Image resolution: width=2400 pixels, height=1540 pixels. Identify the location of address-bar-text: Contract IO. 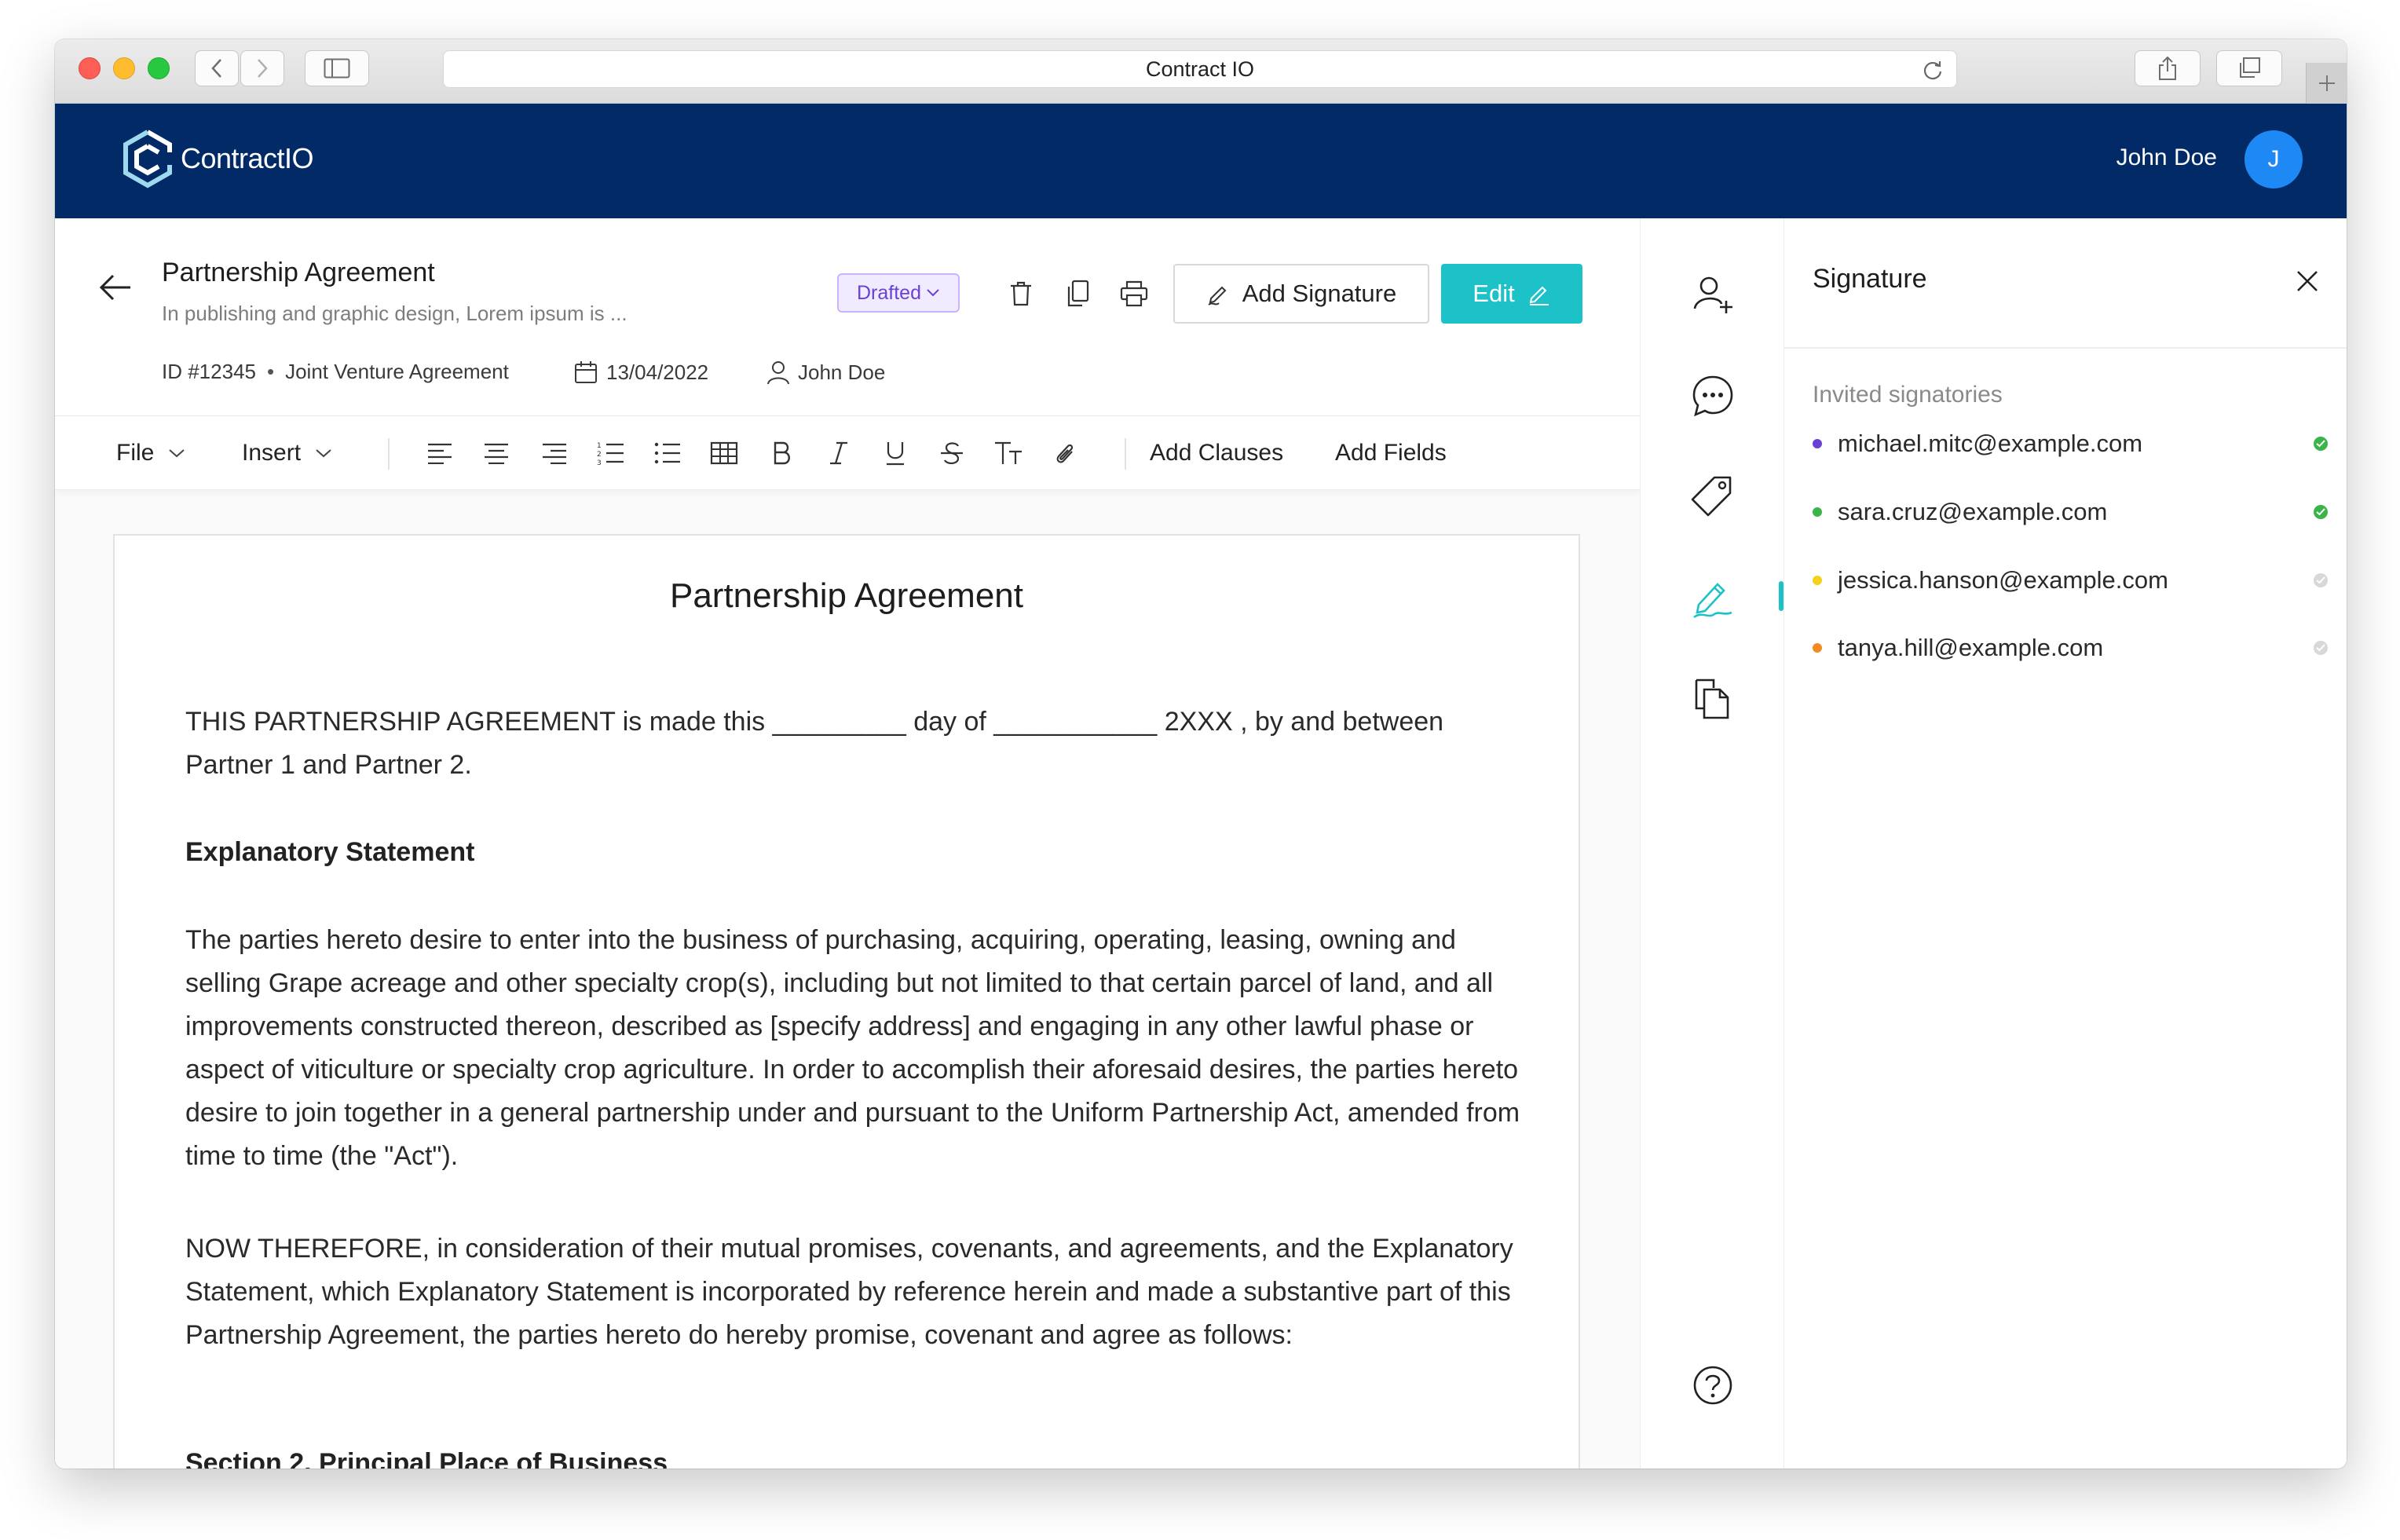
(1200, 69).